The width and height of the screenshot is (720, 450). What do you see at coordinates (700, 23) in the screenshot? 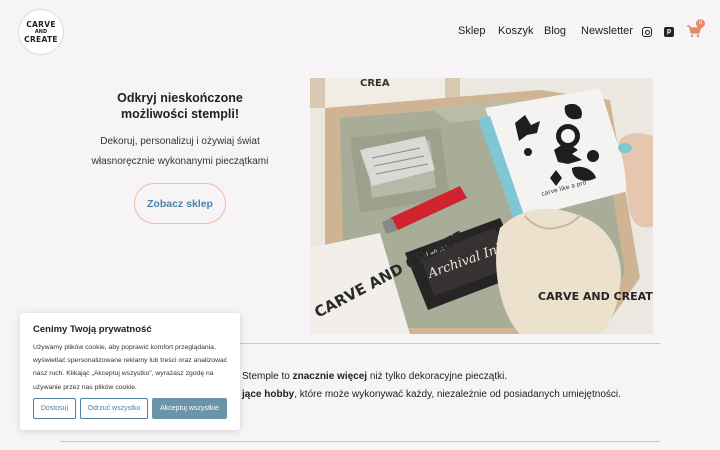
I see `cart-count-badge: 0` at bounding box center [700, 23].